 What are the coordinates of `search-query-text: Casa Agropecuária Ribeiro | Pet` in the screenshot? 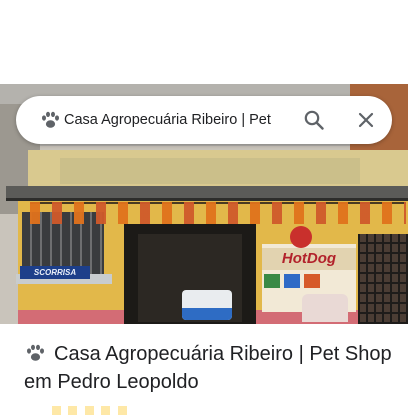 It's located at (184, 120).